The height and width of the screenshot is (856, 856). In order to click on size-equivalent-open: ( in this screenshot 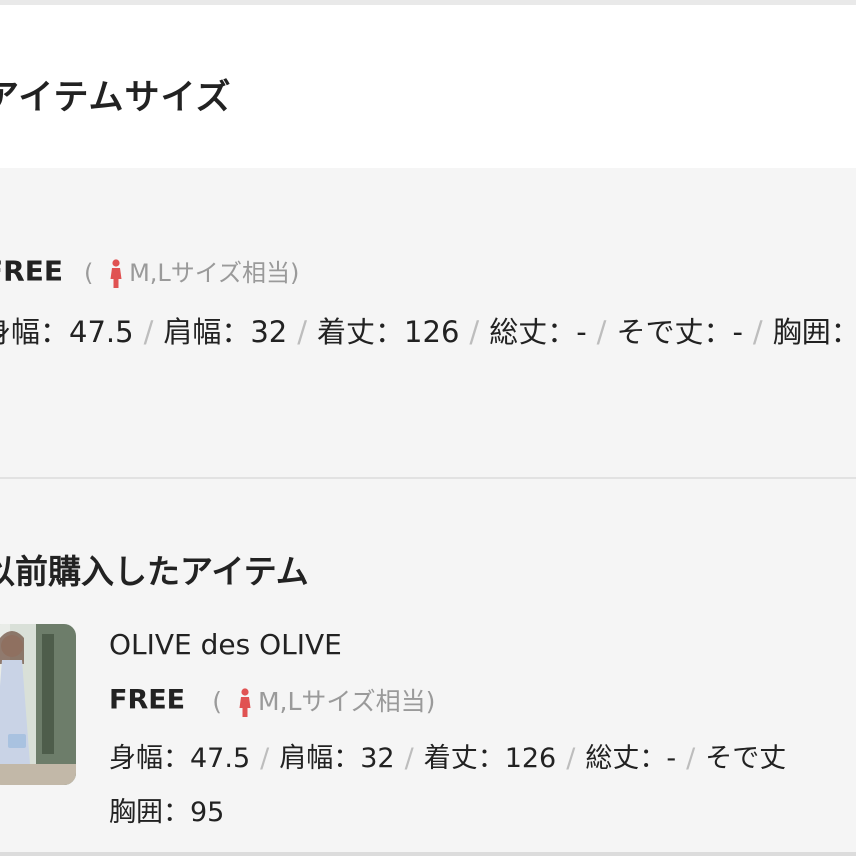, I will do `click(89, 273)`.